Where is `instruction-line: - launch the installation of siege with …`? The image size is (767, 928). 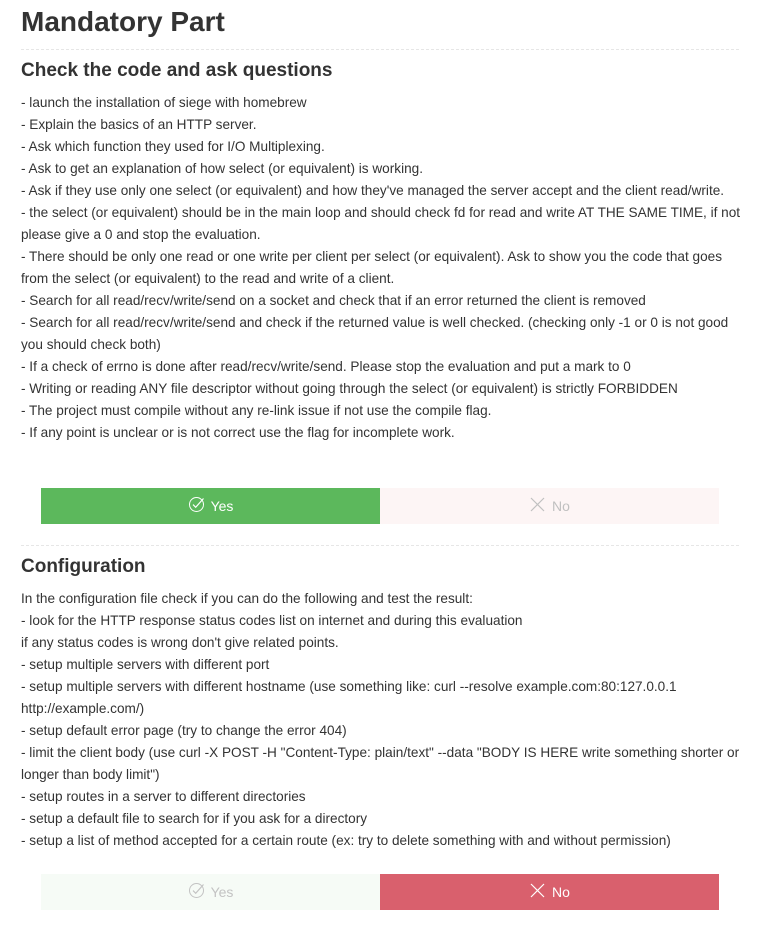
instruction-line: - launch the installation of siege with … is located at coordinates (164, 102).